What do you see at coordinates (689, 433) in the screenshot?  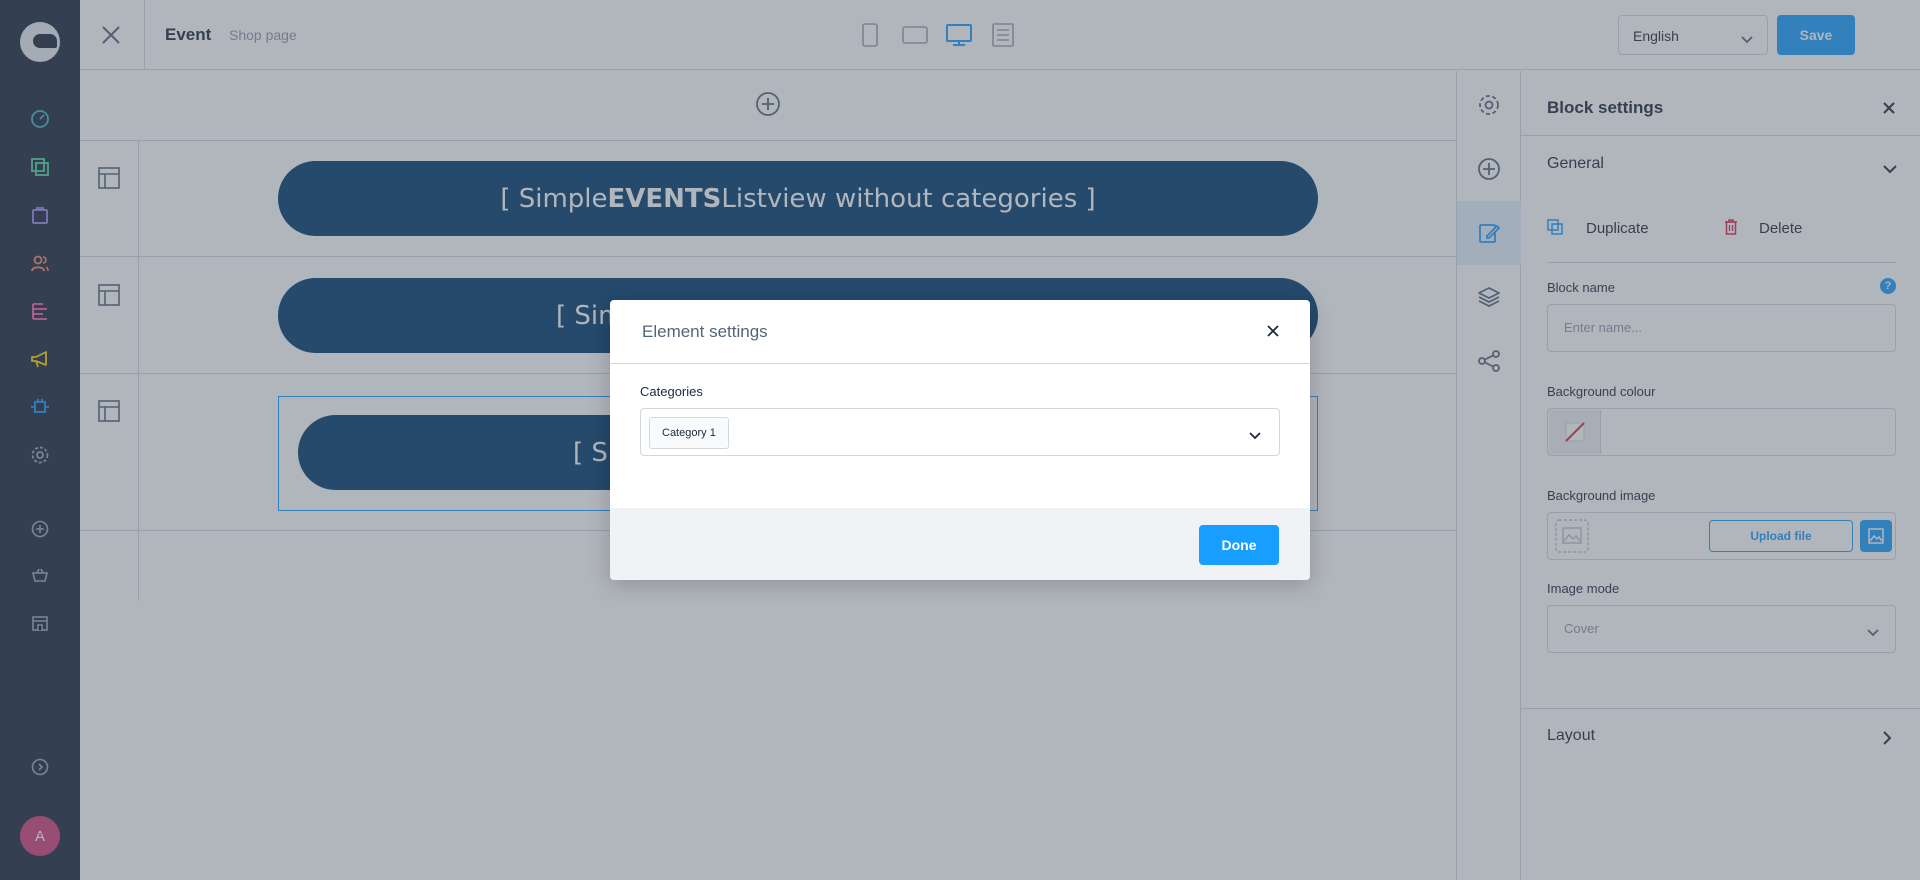 I see `category-chip: Category 1` at bounding box center [689, 433].